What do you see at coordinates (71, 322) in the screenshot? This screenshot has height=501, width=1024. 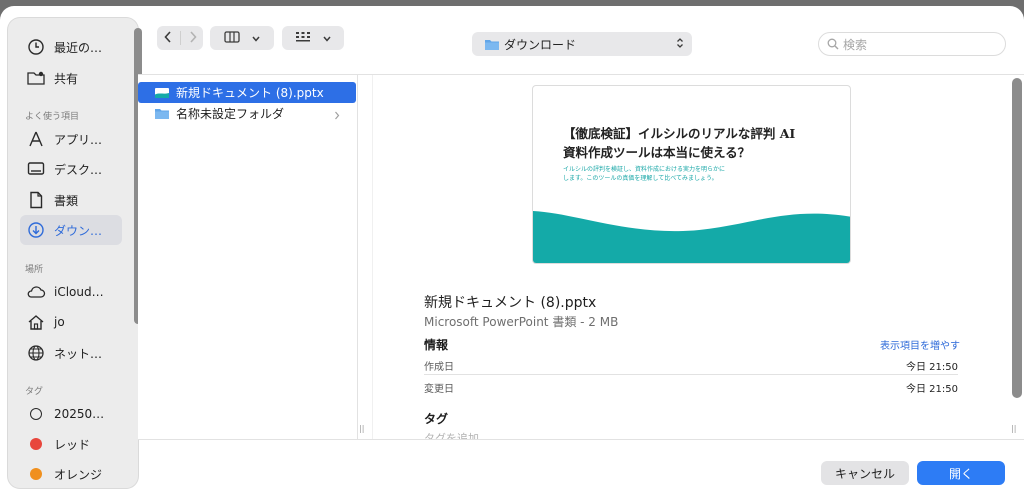 I see `sidebar-item-home: jo` at bounding box center [71, 322].